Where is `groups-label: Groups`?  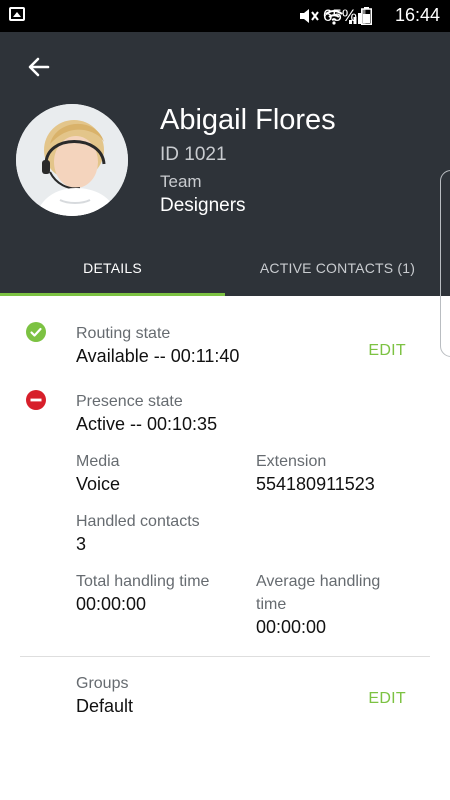 groups-label: Groups is located at coordinates (102, 683).